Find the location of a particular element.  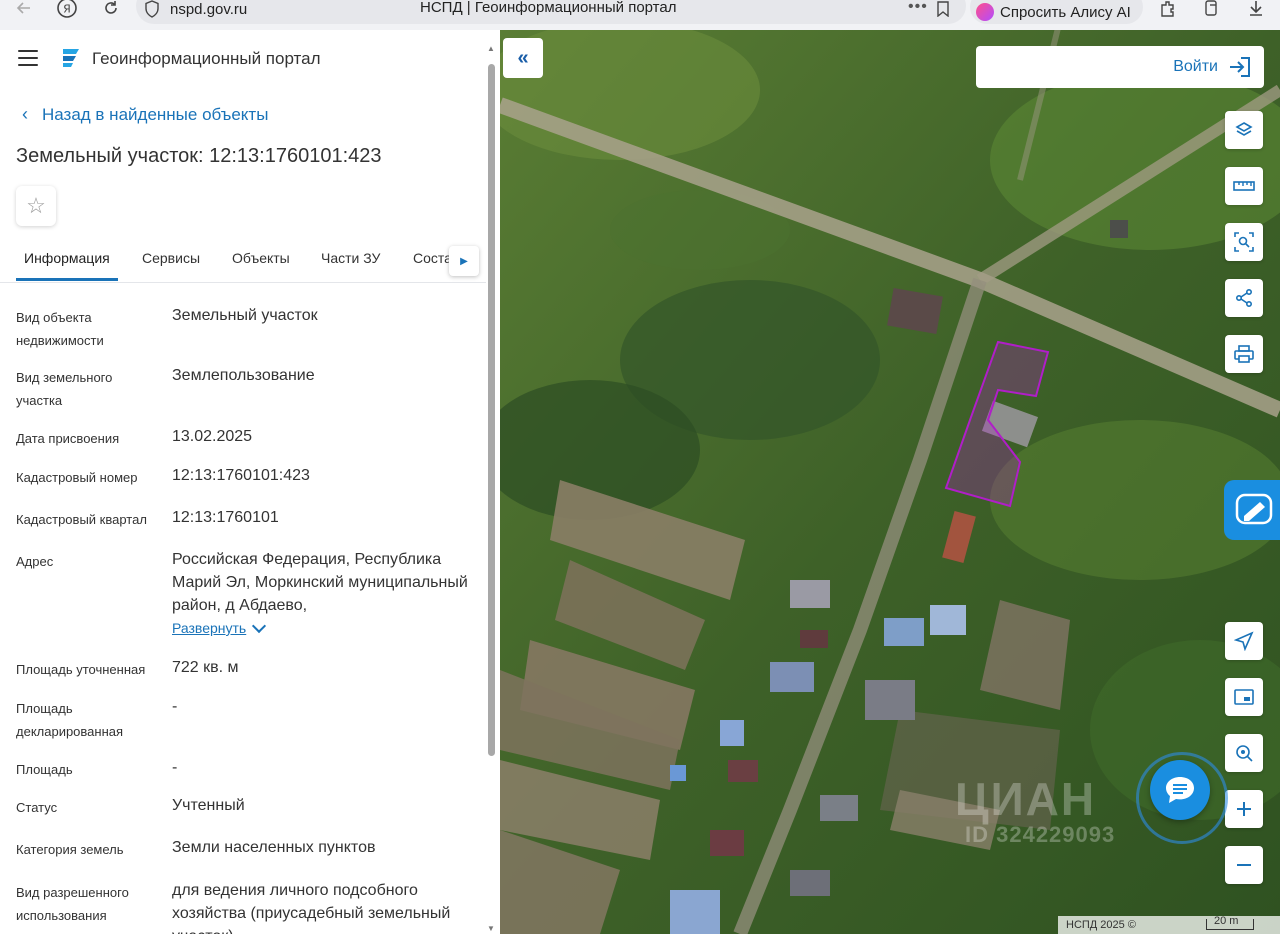

tab-services: Сервисы is located at coordinates (171, 258).